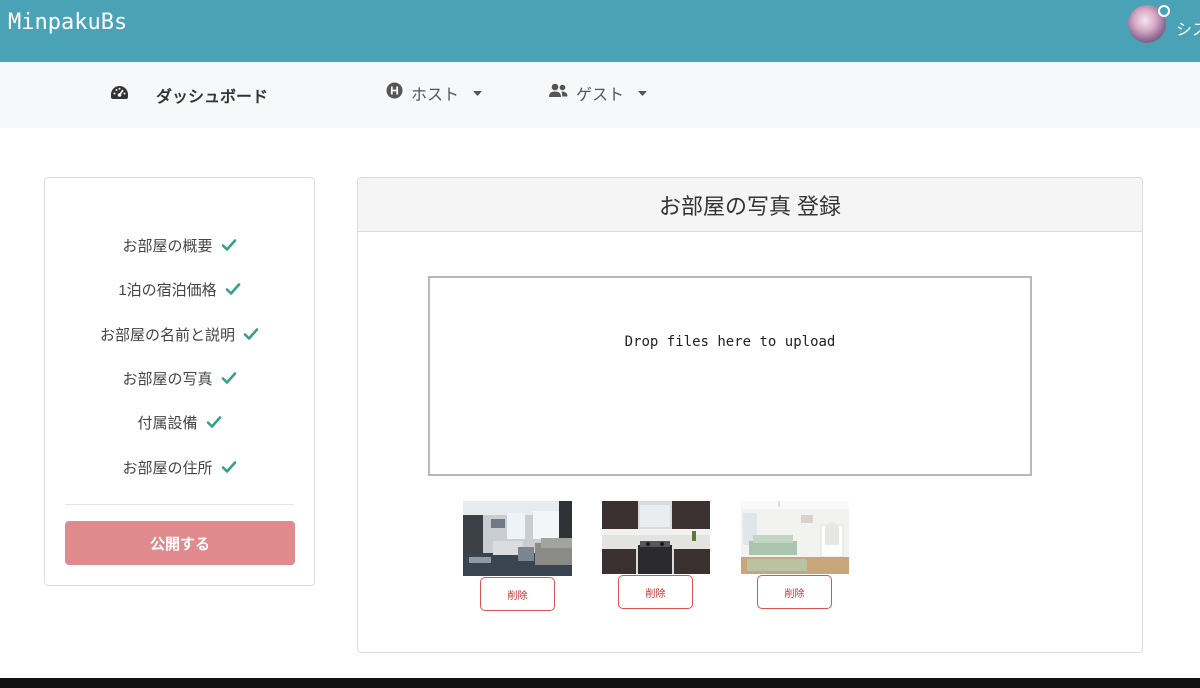  What do you see at coordinates (394, 93) in the screenshot?
I see `h-circle-icon` at bounding box center [394, 93].